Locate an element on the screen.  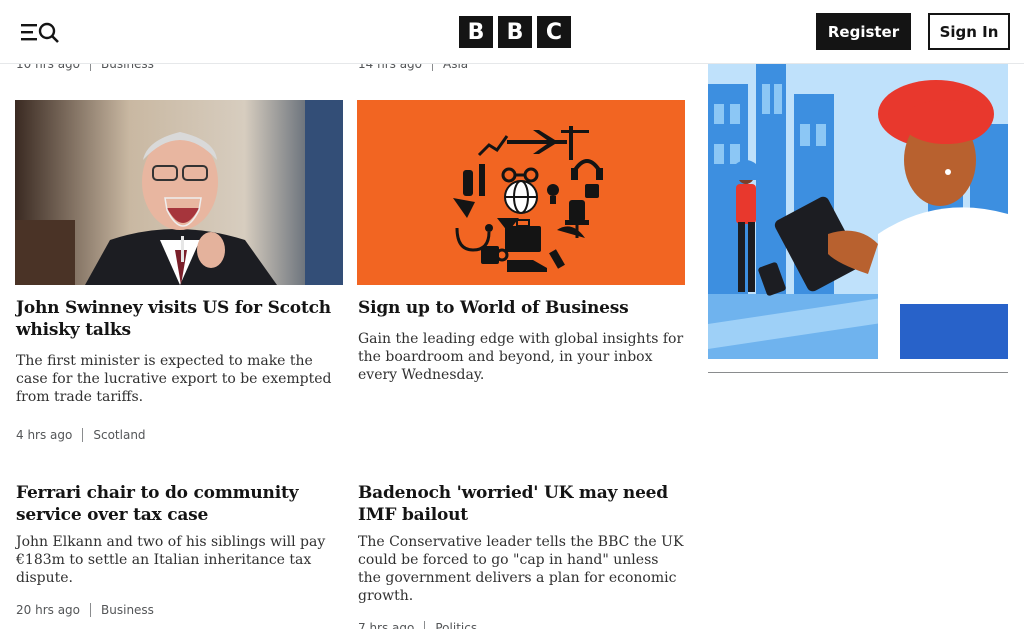
sign-in-button: Sign In is located at coordinates (969, 31).